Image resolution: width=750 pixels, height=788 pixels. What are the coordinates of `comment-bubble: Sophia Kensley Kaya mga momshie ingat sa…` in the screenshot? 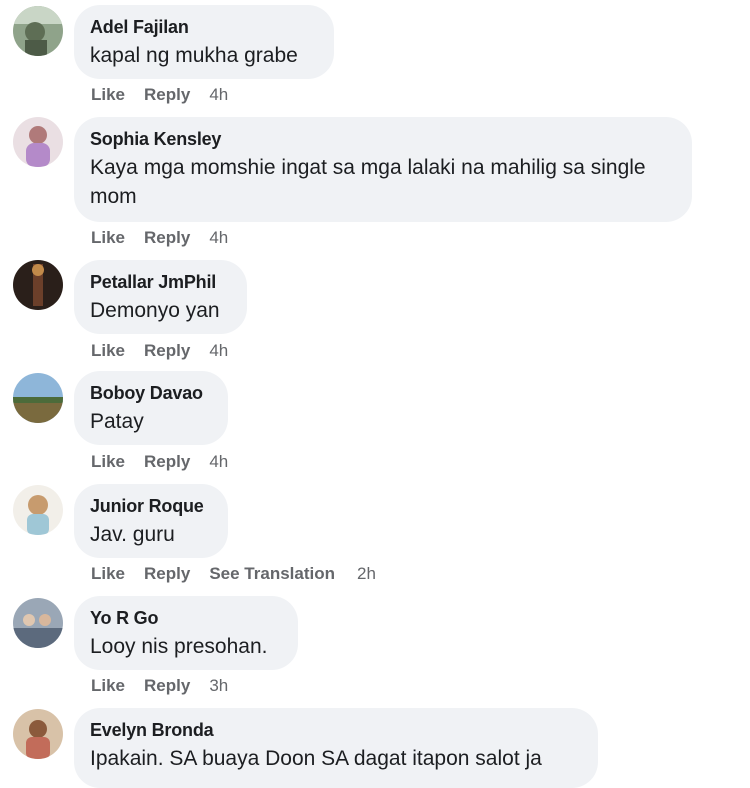 It's located at (383, 169).